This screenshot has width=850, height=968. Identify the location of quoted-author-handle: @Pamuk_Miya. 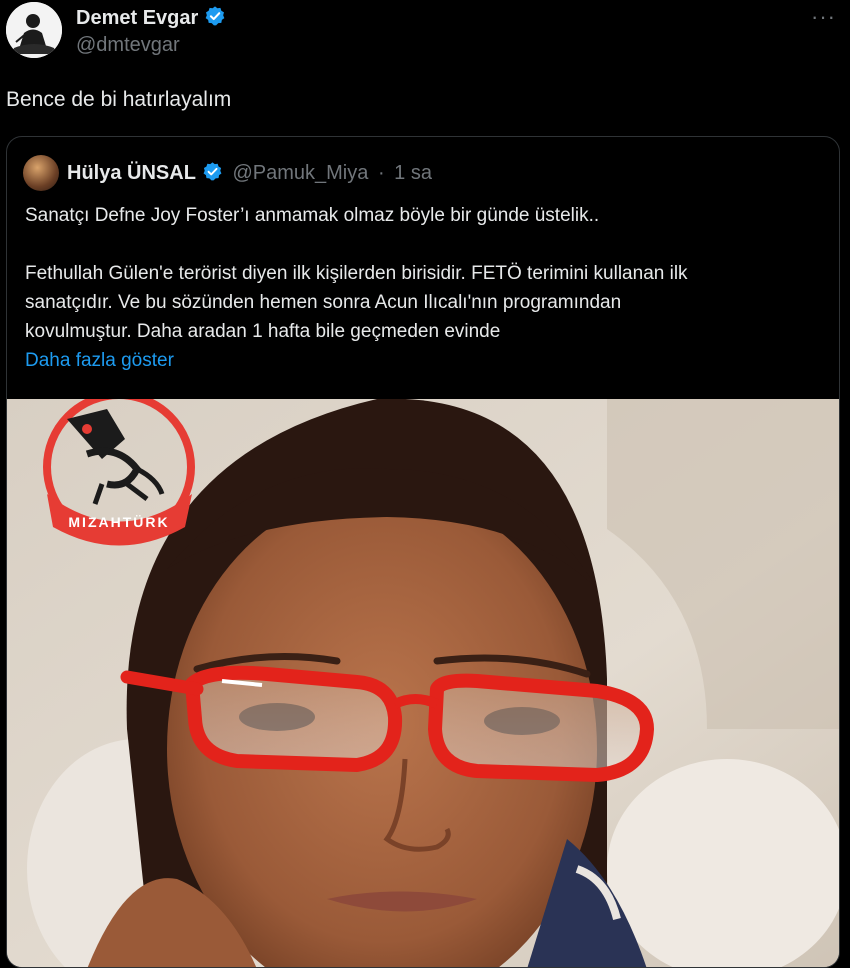
(300, 173).